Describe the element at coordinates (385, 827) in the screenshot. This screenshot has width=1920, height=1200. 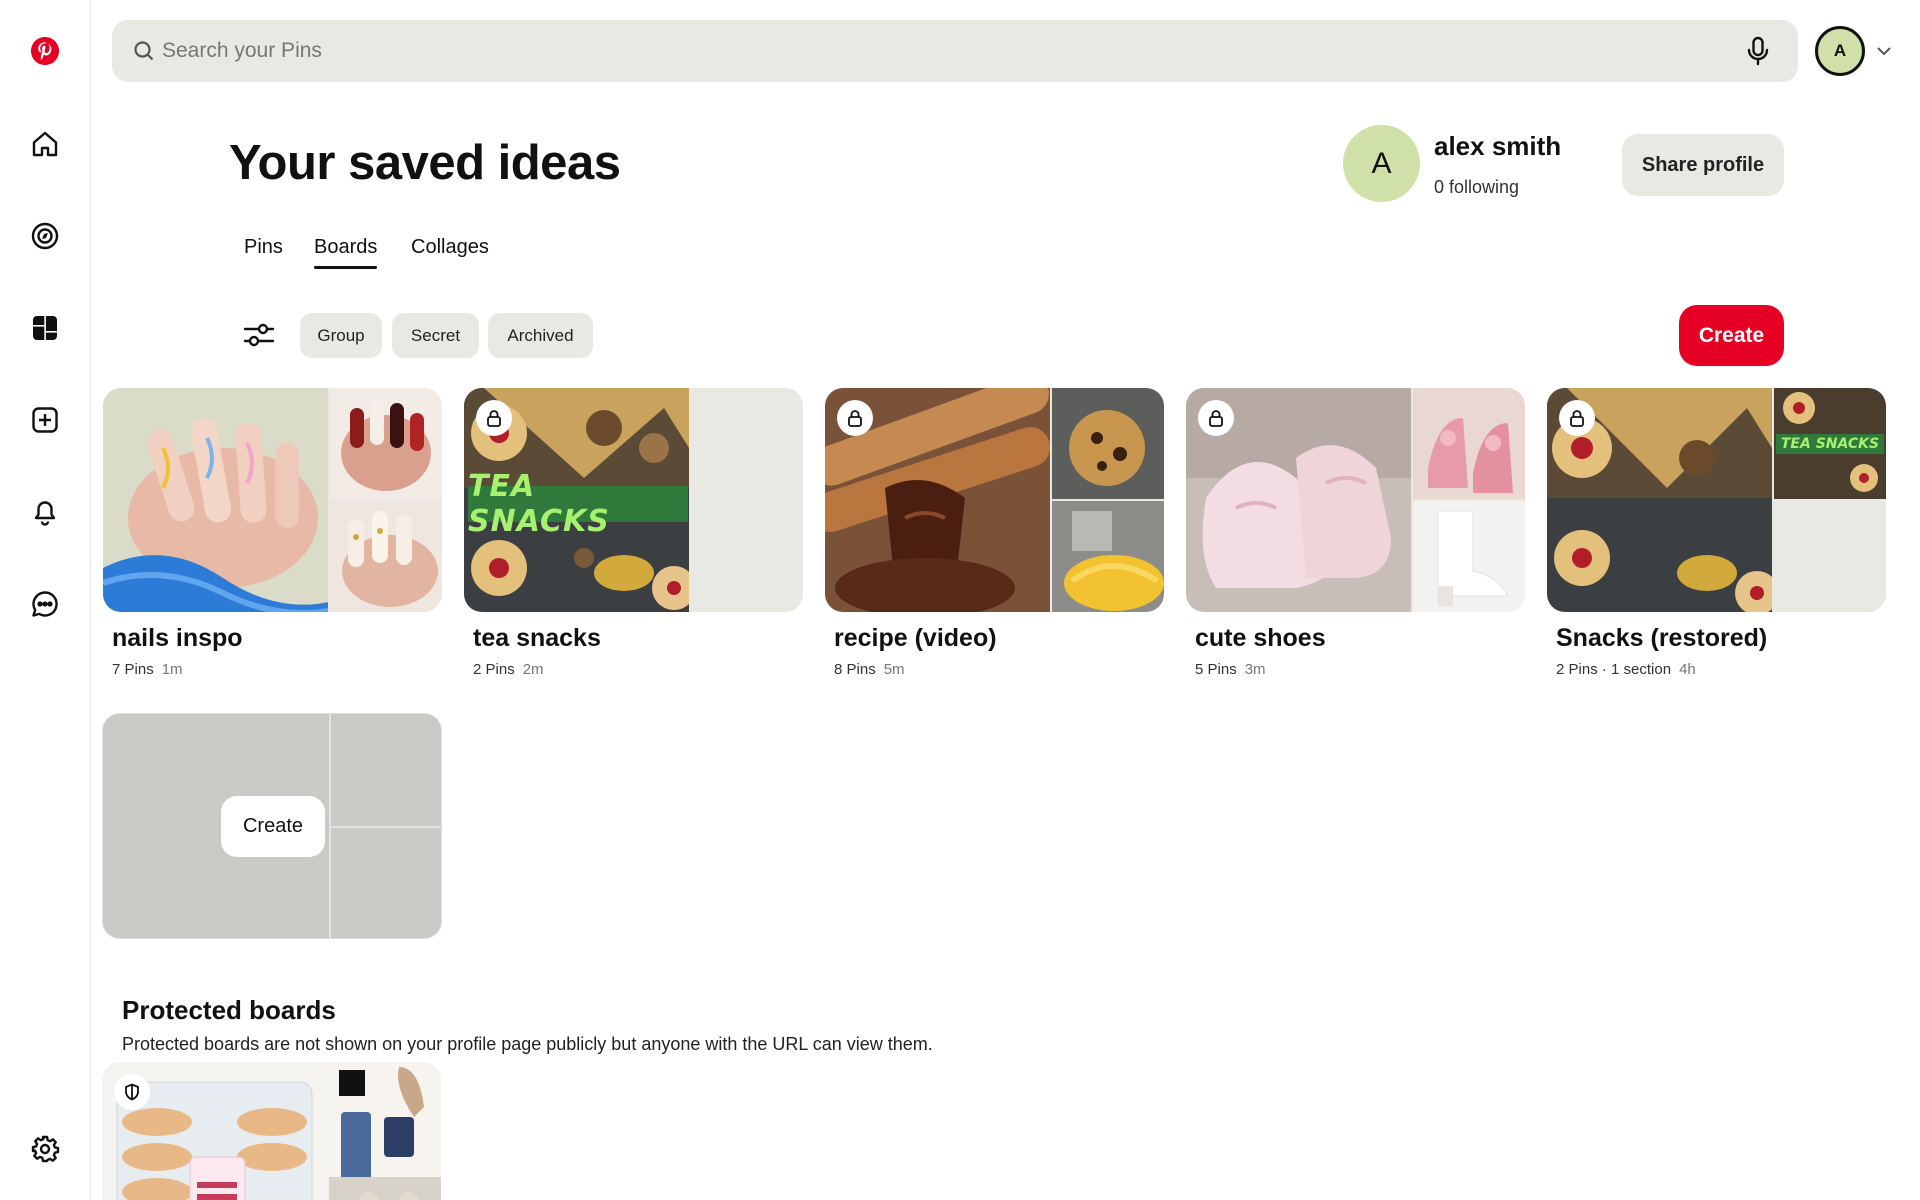
I see `divider` at that location.